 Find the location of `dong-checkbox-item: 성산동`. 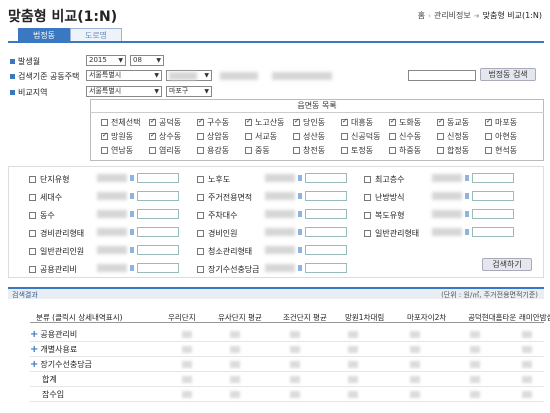

dong-checkbox-item: 성산동 is located at coordinates (309, 136).